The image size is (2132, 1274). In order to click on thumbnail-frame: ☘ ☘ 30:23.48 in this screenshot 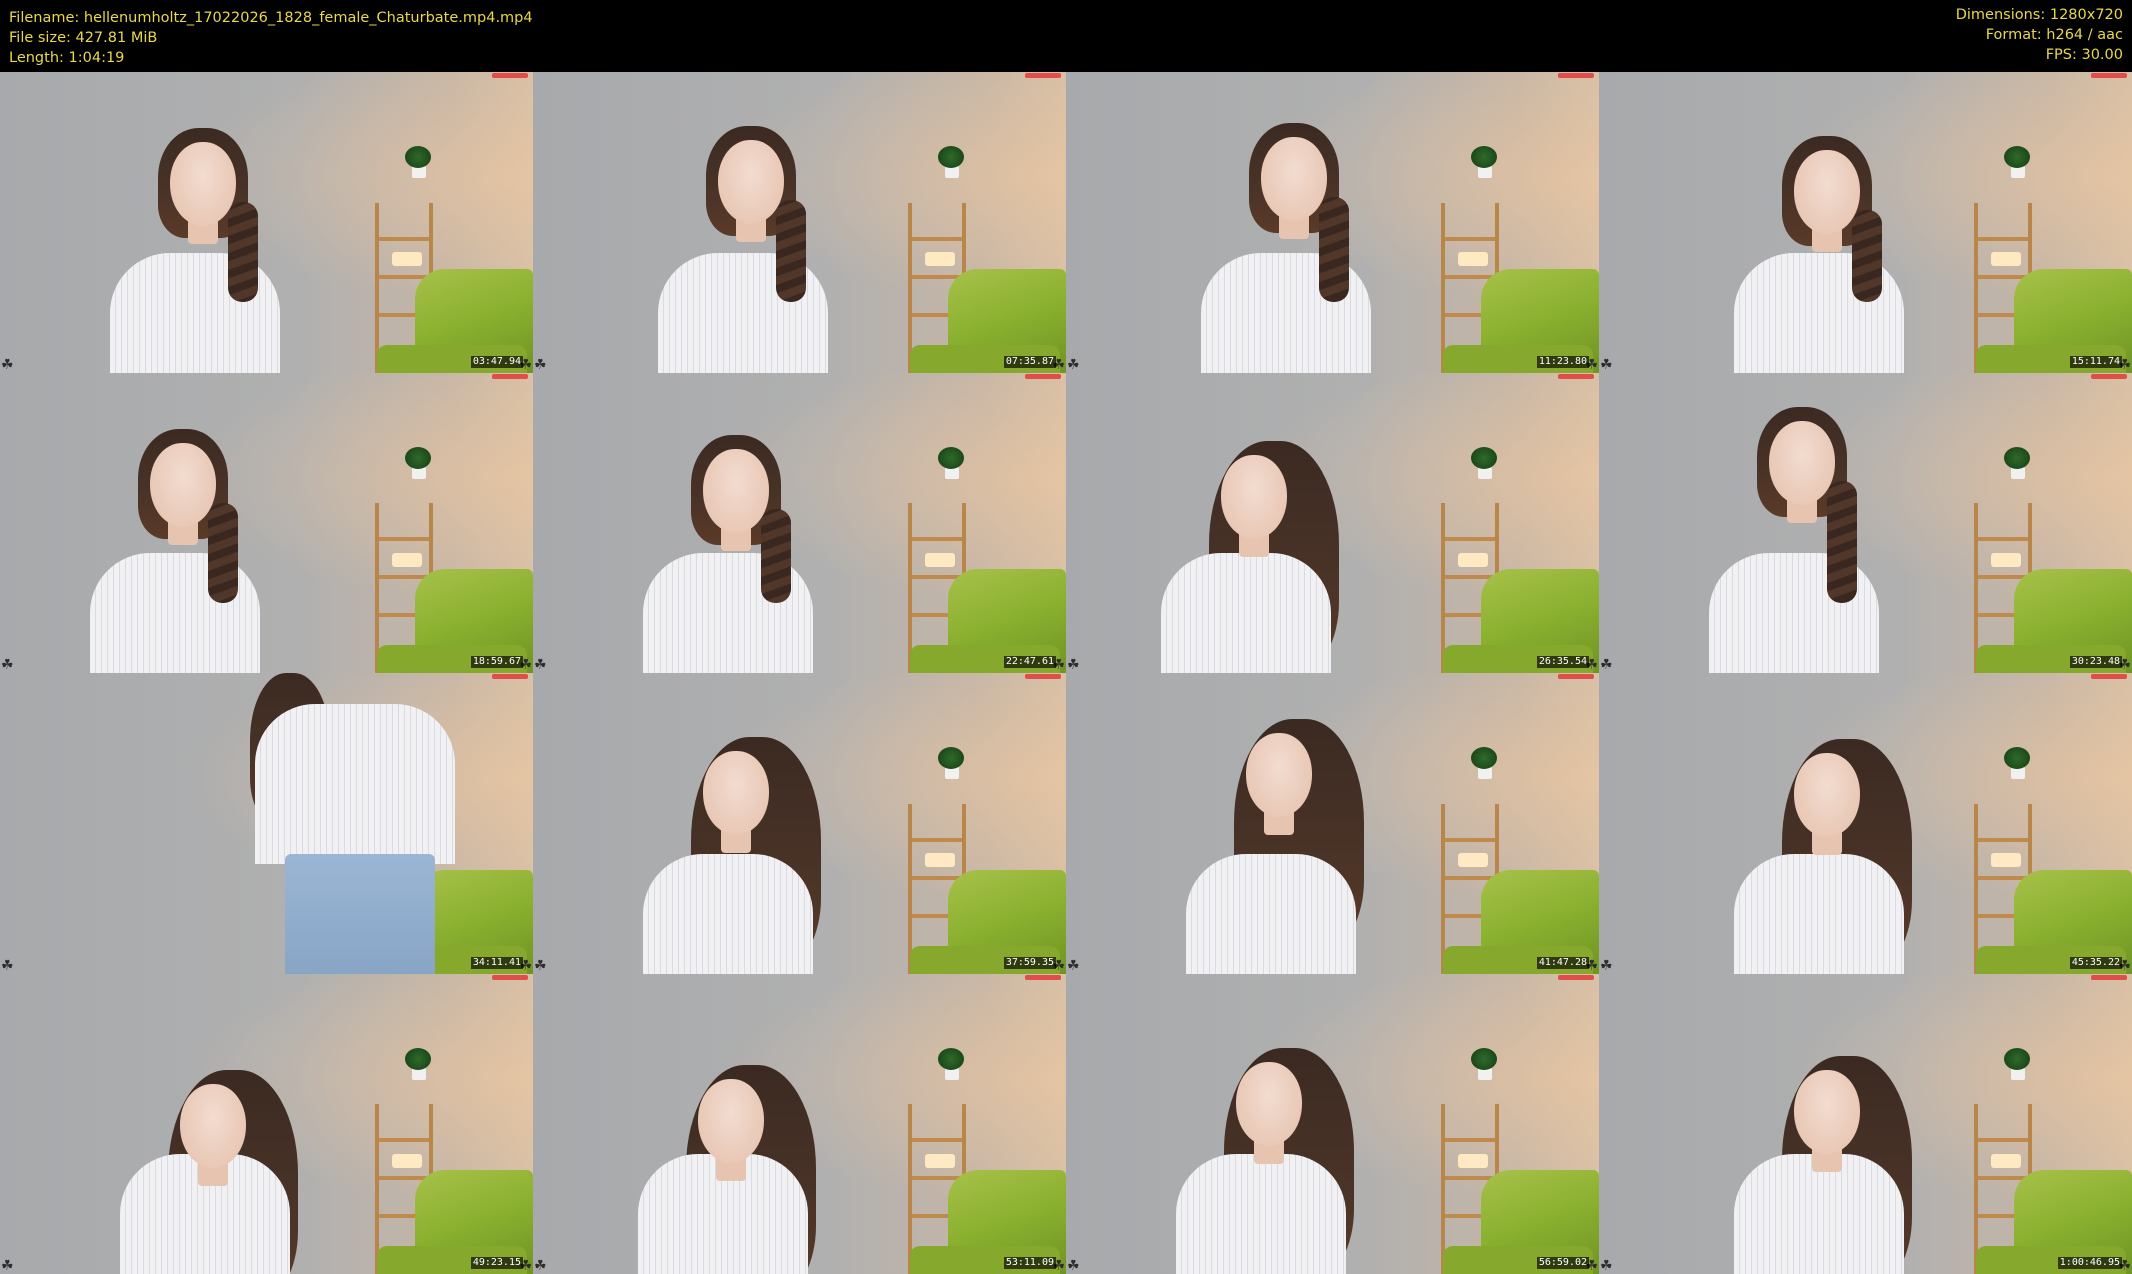, I will do `click(1865, 522)`.